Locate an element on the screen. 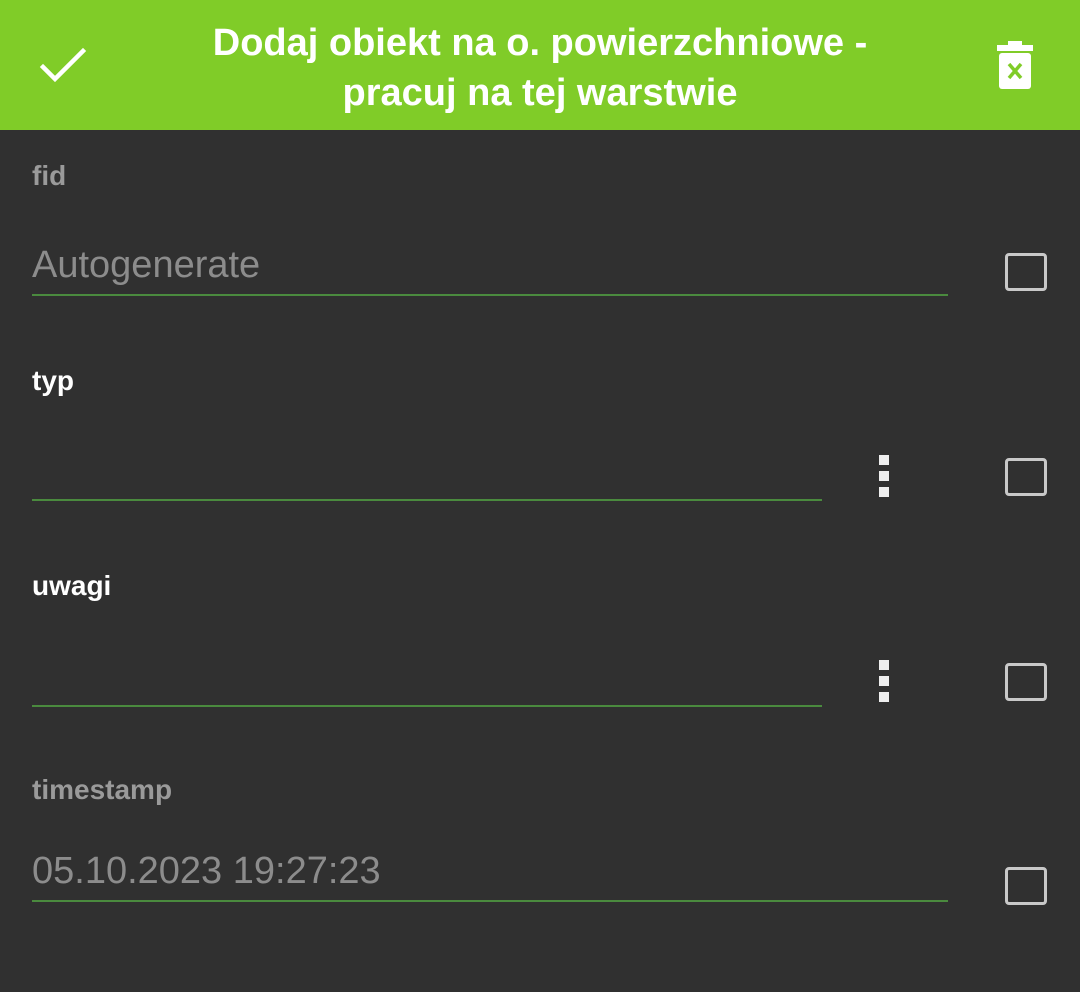 The height and width of the screenshot is (992, 1080). toolbar-title-line1: Dodaj obiekt na o. powierzchniowe - is located at coordinates (540, 43).